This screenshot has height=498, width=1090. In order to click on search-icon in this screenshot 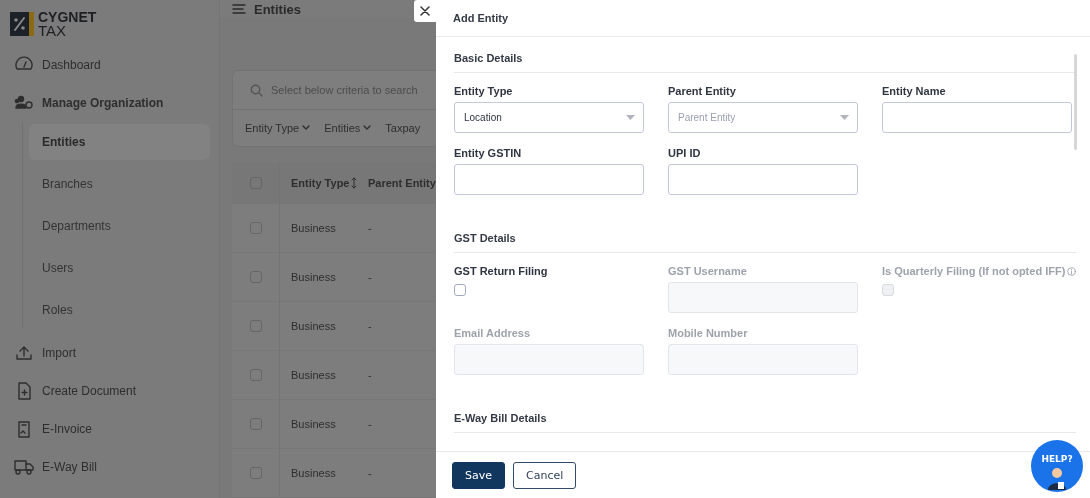, I will do `click(256, 90)`.